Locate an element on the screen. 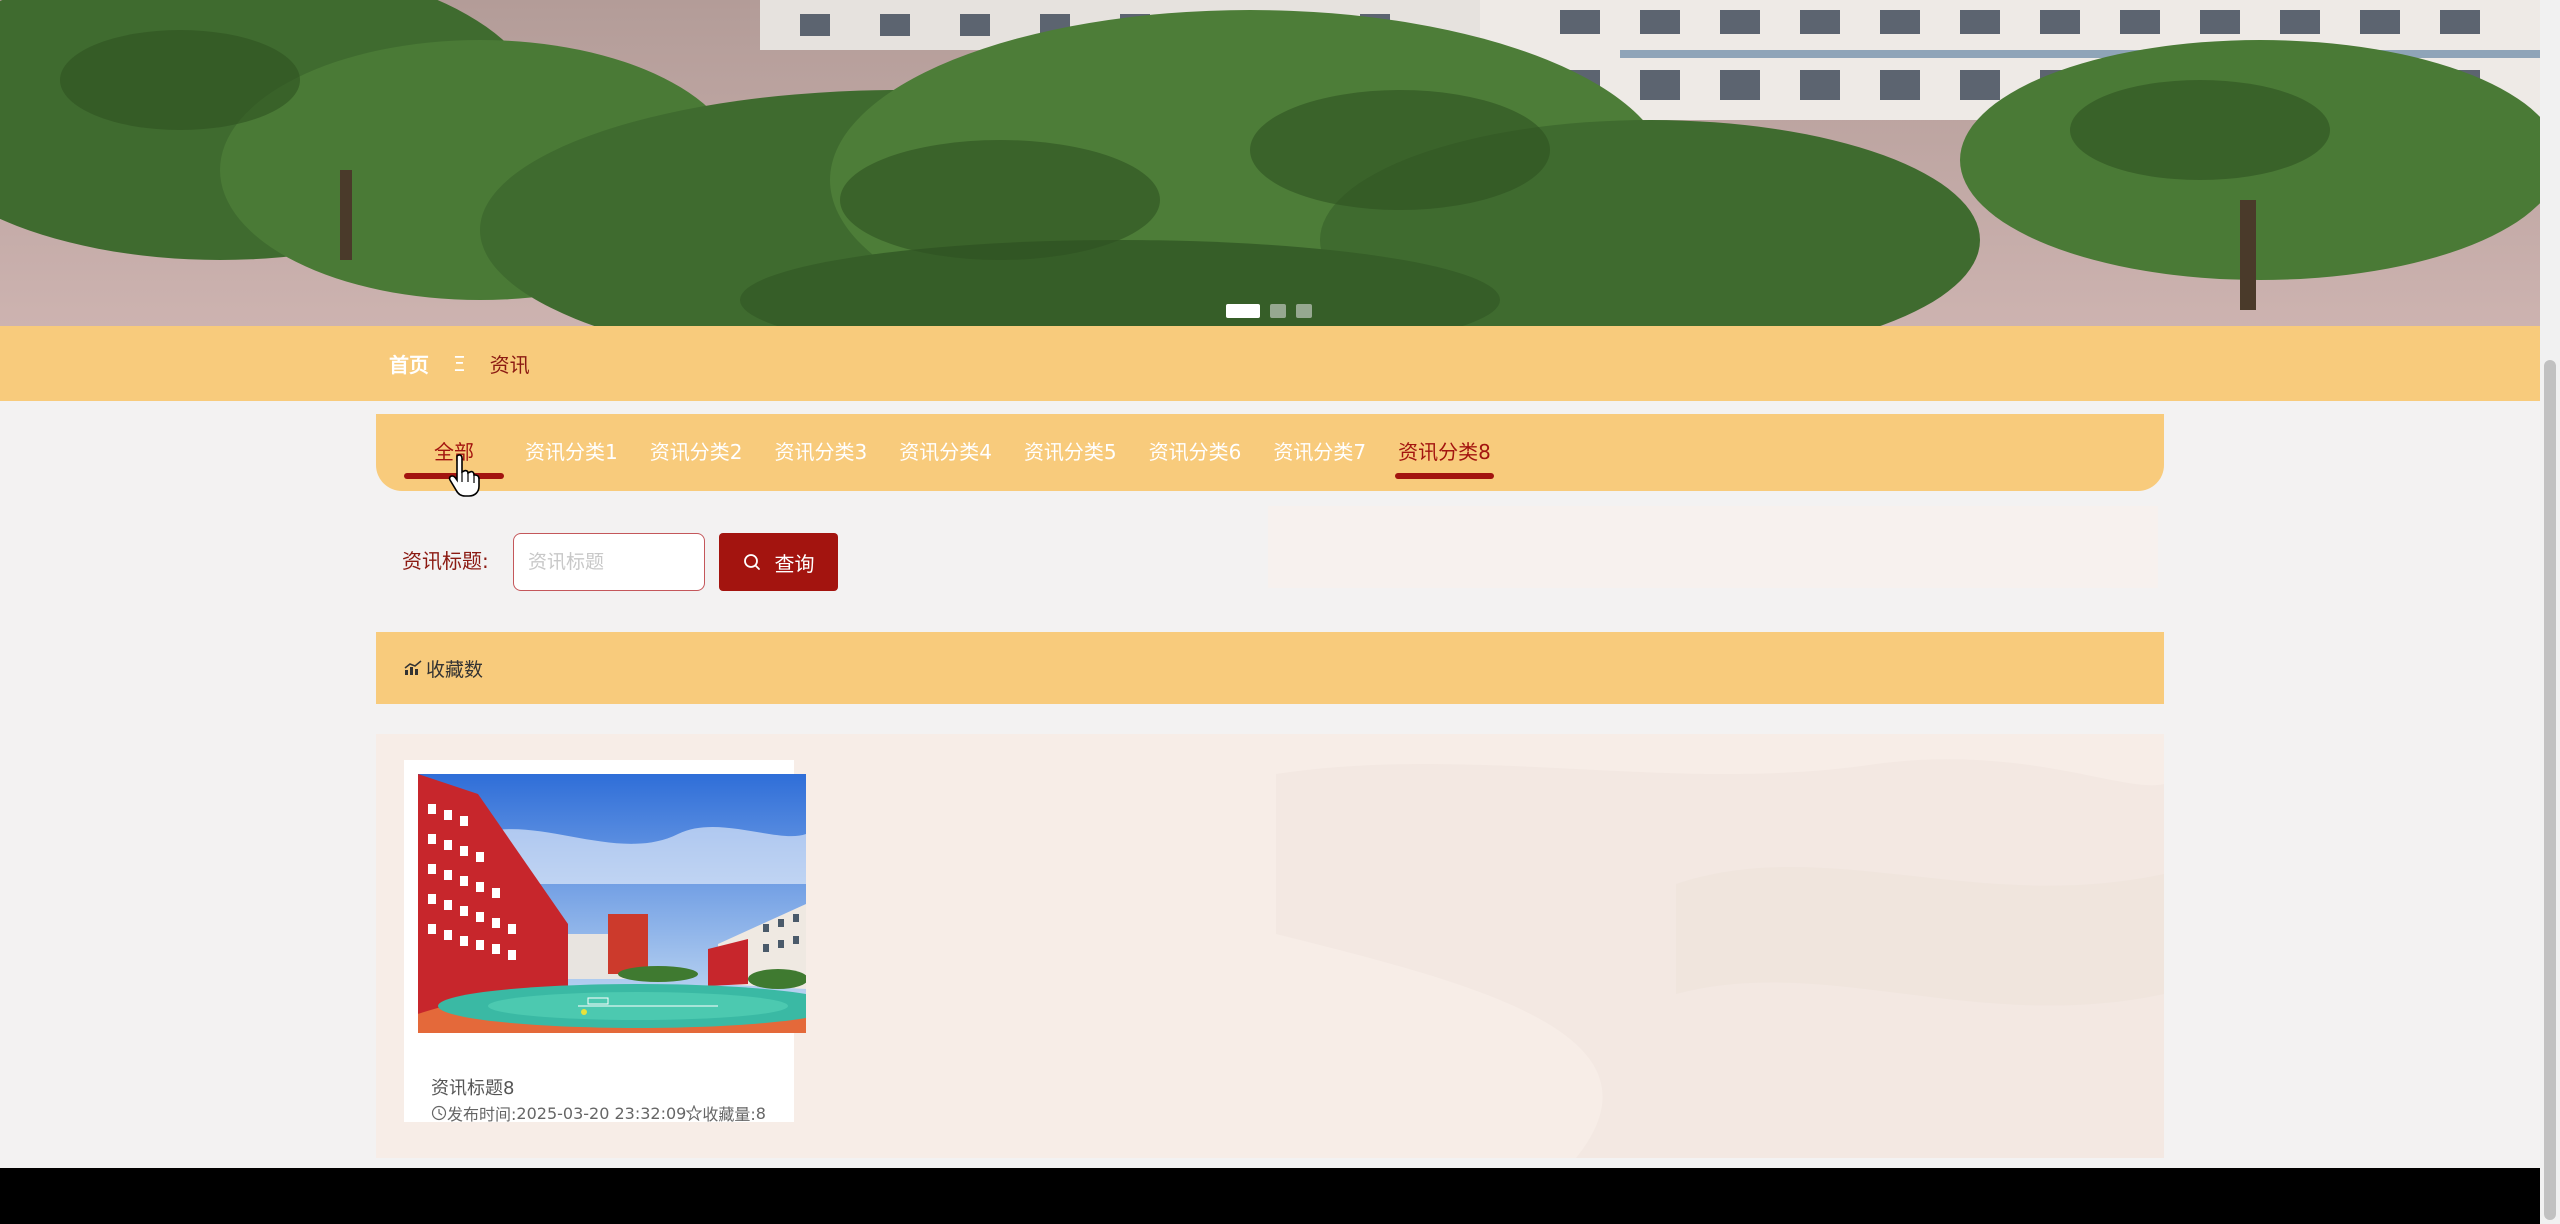 This screenshot has width=2560, height=1224. clock-icon is located at coordinates (439, 1113).